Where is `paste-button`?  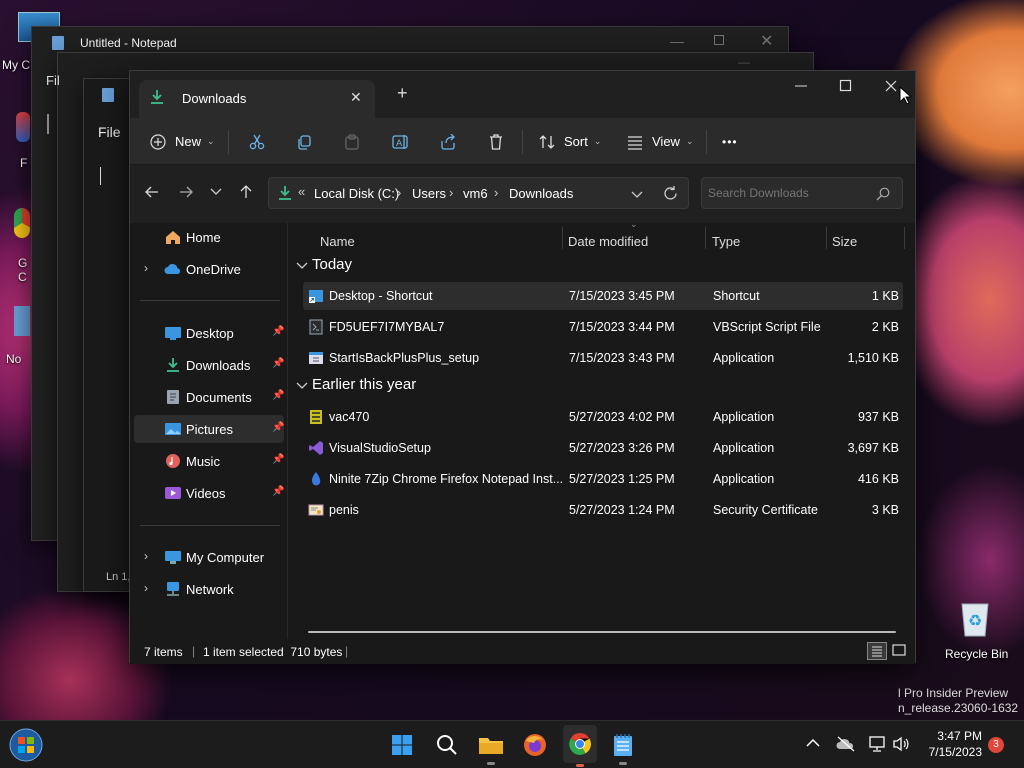 paste-button is located at coordinates (352, 141).